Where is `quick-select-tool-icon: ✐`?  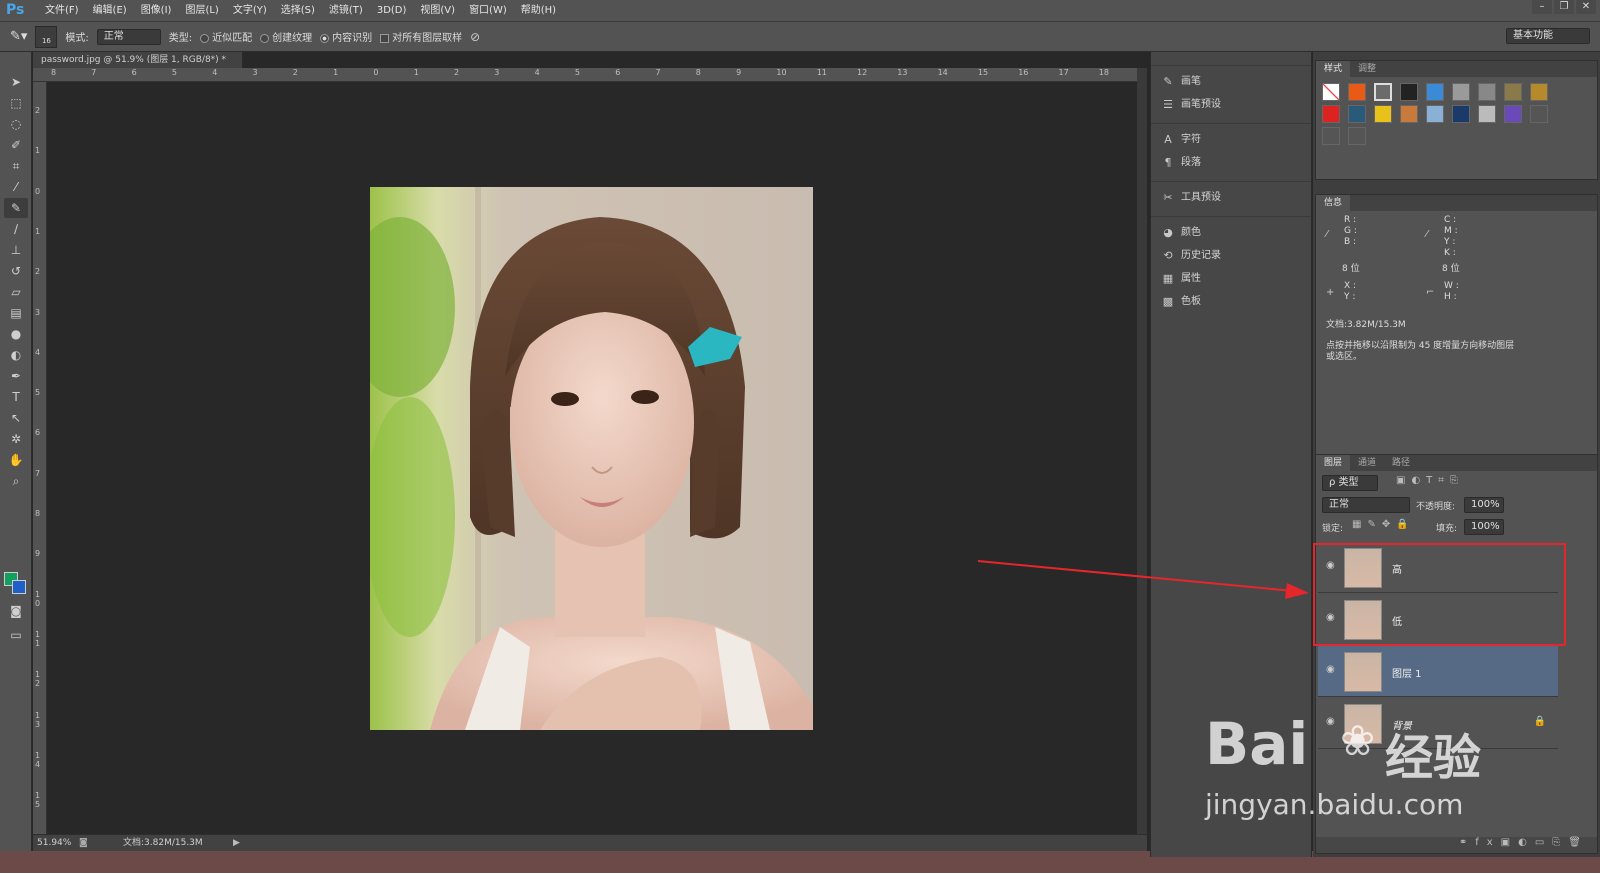
quick-select-tool-icon: ✐ is located at coordinates (16, 145).